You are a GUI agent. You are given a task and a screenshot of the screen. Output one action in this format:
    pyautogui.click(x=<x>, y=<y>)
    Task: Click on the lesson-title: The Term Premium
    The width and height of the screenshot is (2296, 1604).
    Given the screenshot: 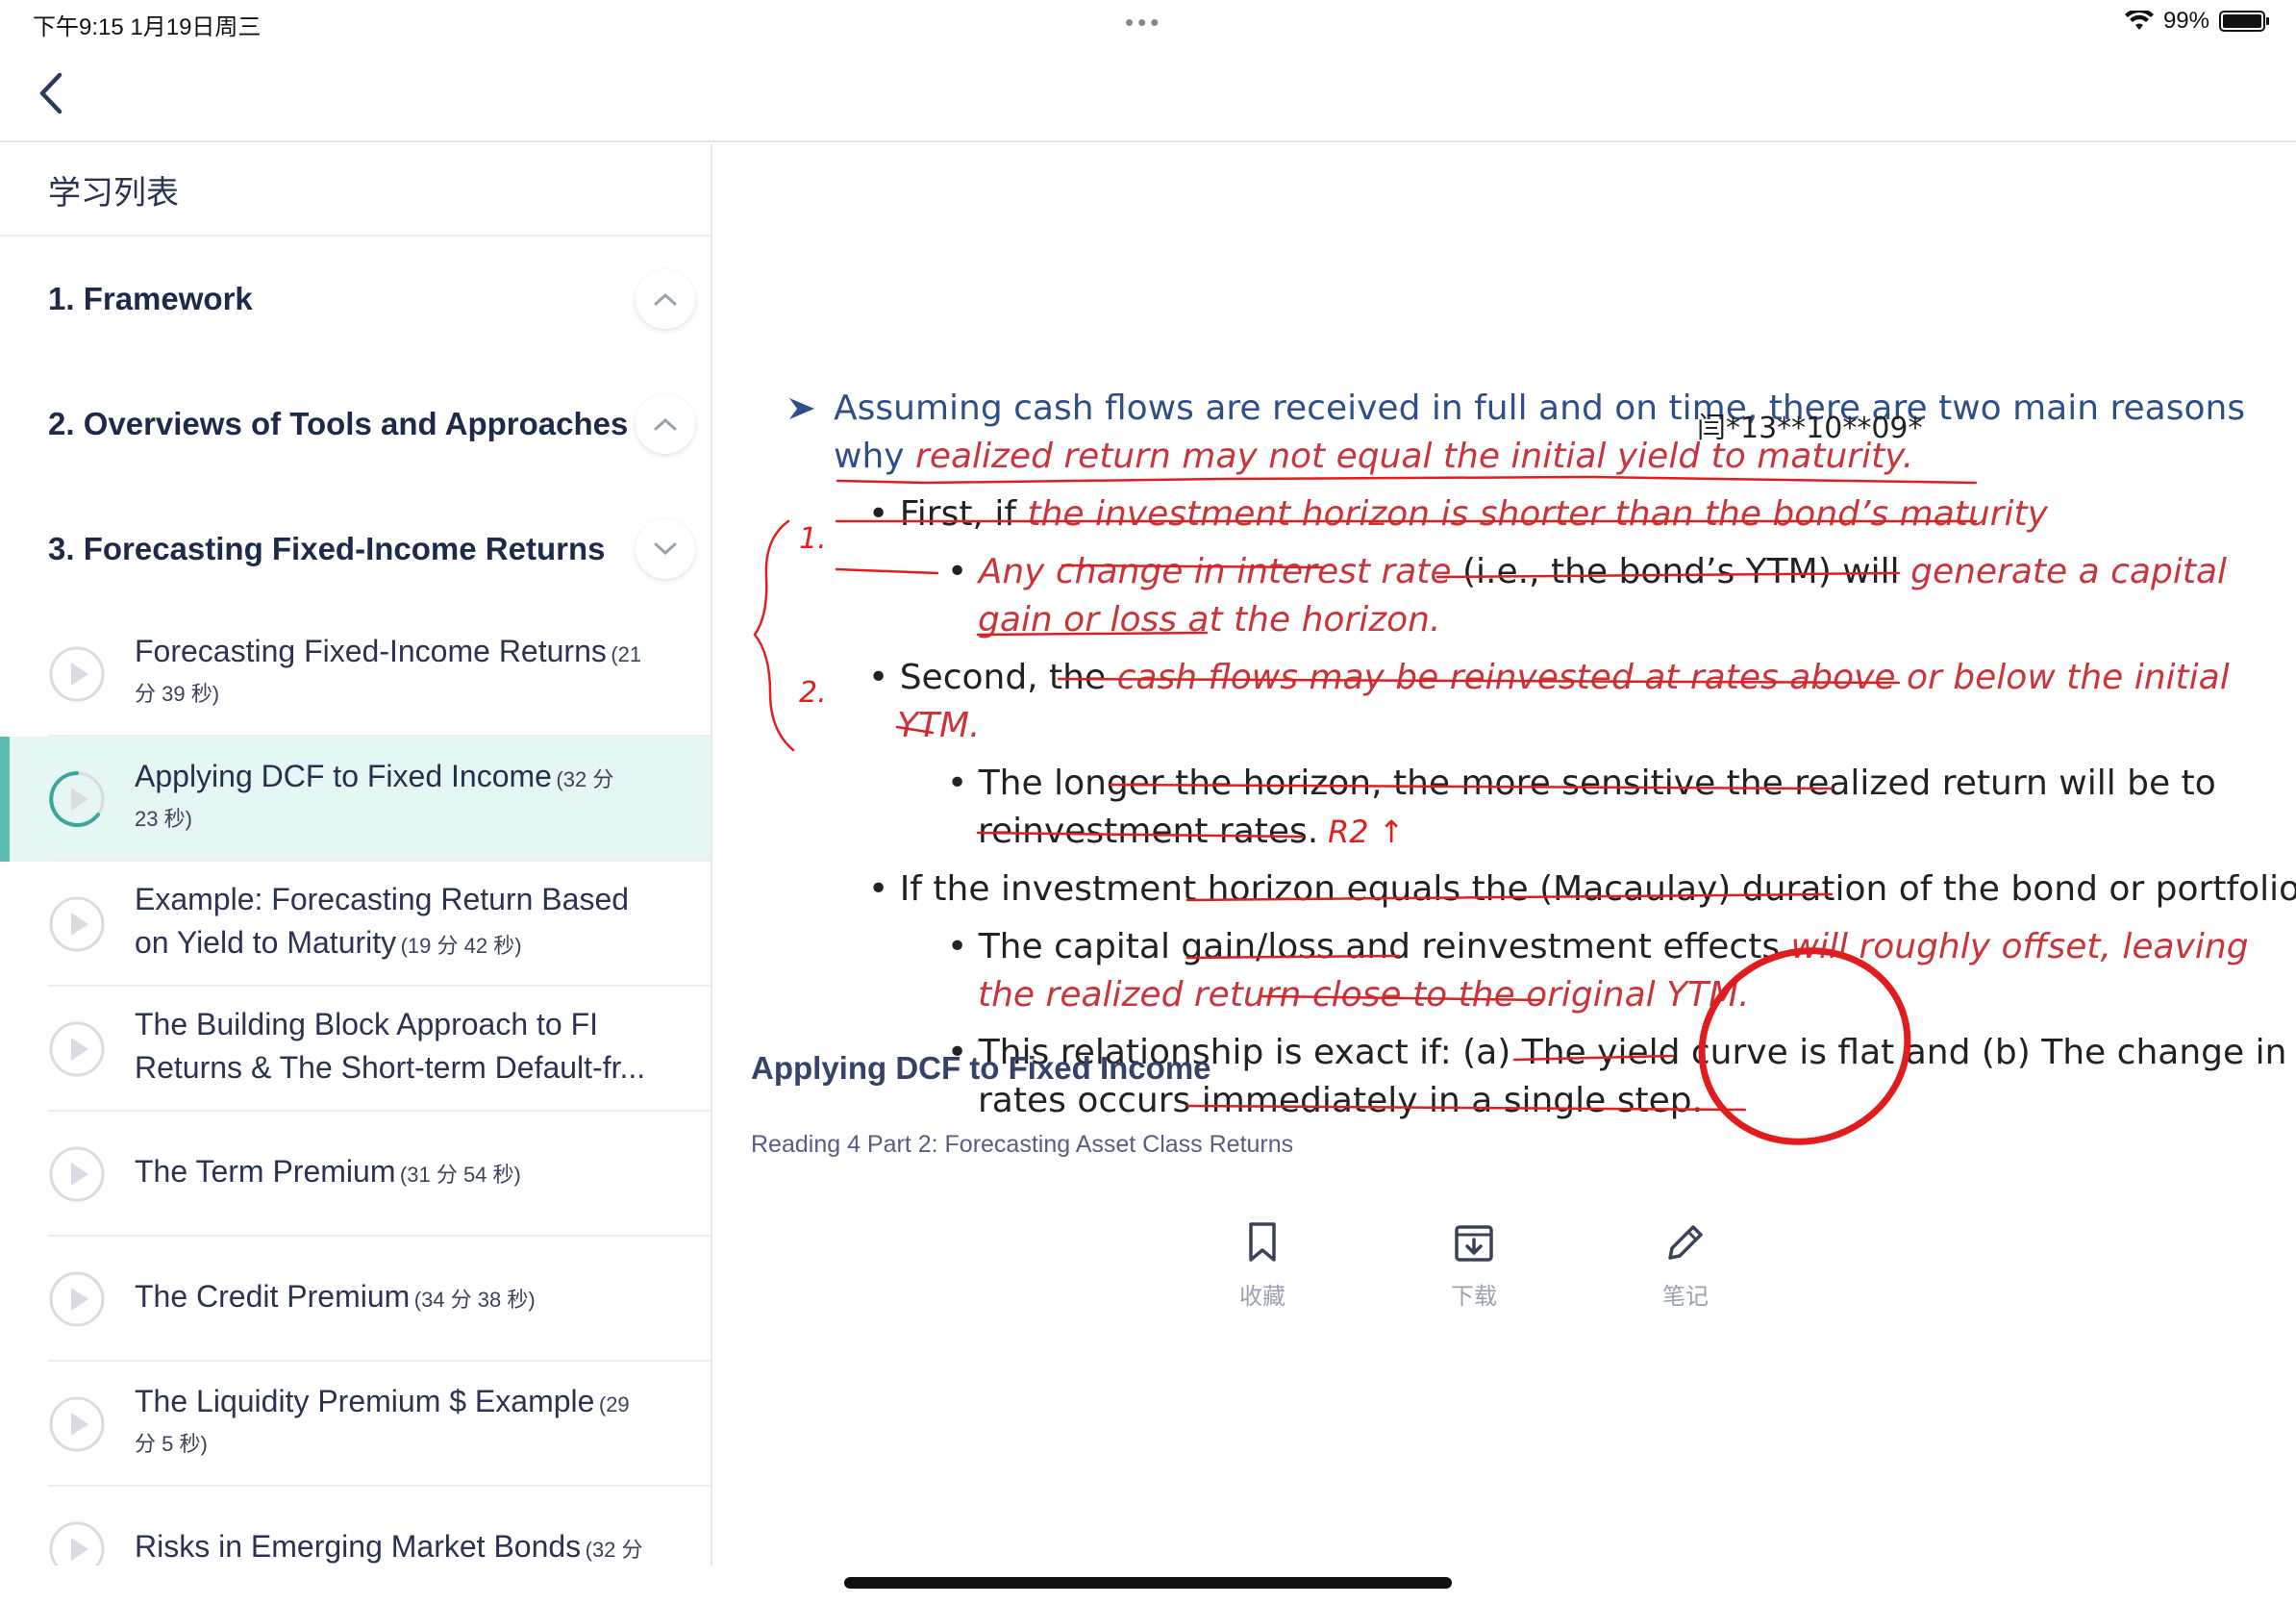 What is the action you would take?
    pyautogui.click(x=265, y=1171)
    